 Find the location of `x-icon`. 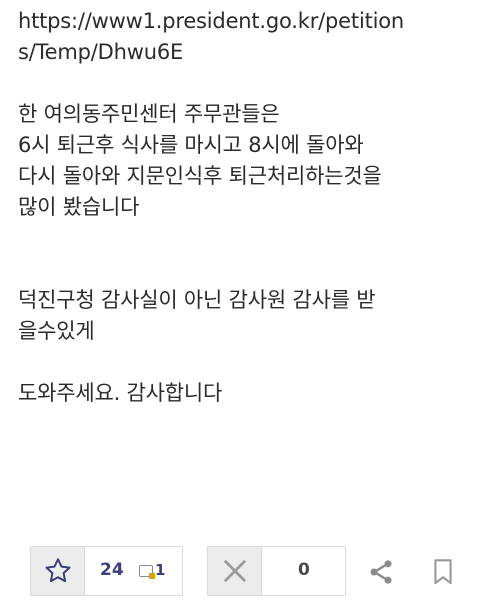

x-icon is located at coordinates (234, 571).